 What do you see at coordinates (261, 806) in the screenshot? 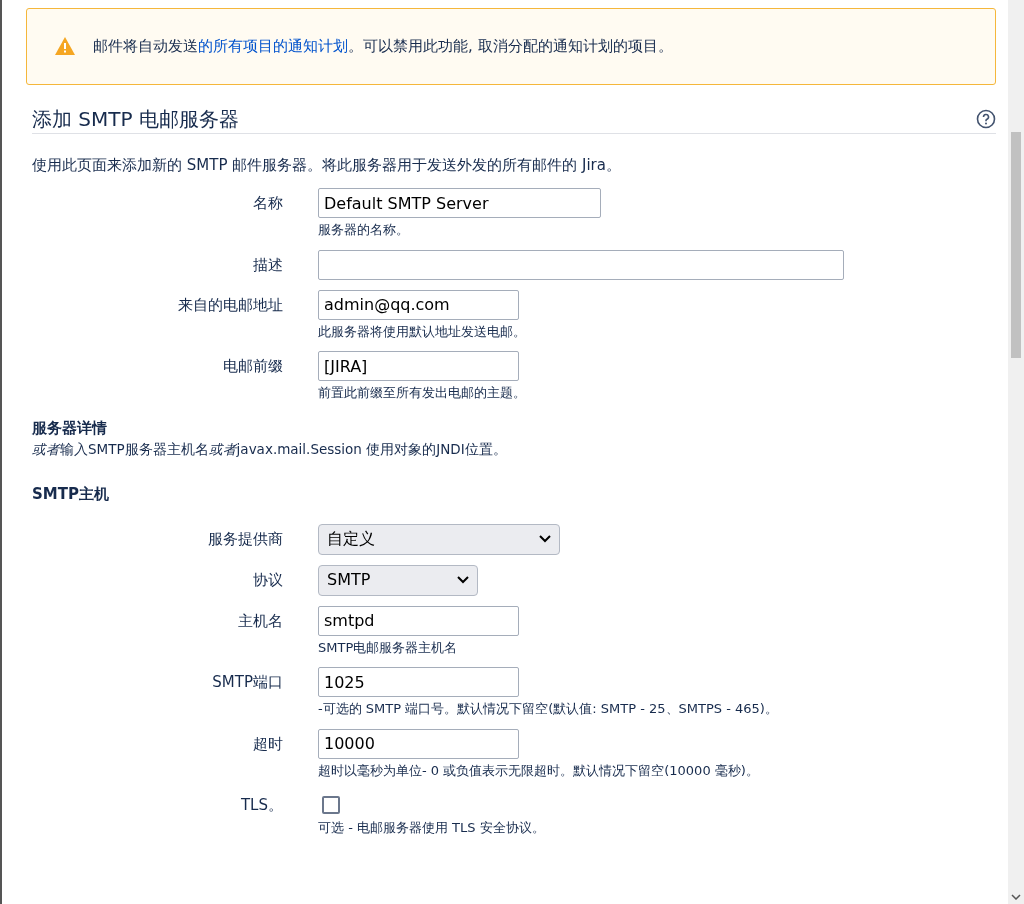
I see `field-label: TLS。` at bounding box center [261, 806].